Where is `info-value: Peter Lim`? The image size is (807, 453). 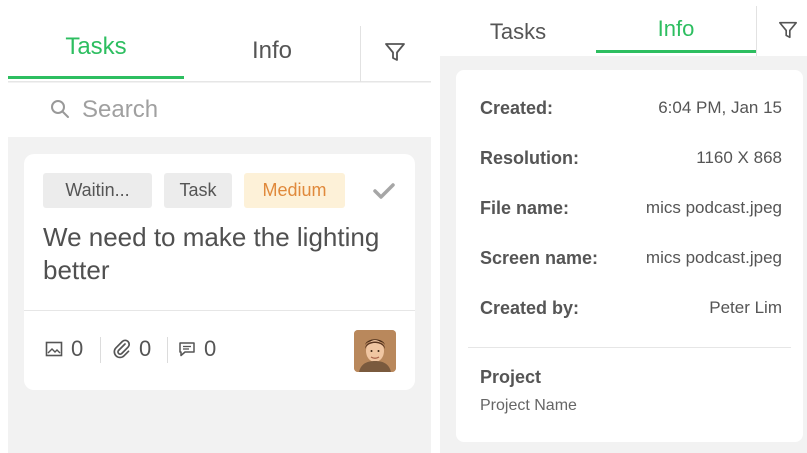
info-value: Peter Lim is located at coordinates (745, 307).